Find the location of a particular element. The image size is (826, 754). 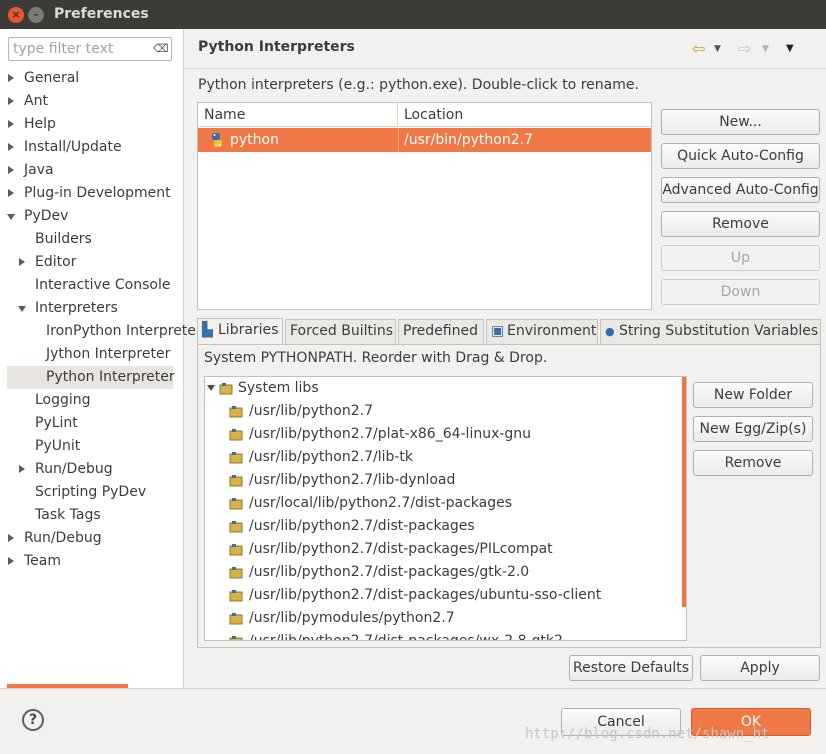

environment-icon: ▣ is located at coordinates (498, 331).